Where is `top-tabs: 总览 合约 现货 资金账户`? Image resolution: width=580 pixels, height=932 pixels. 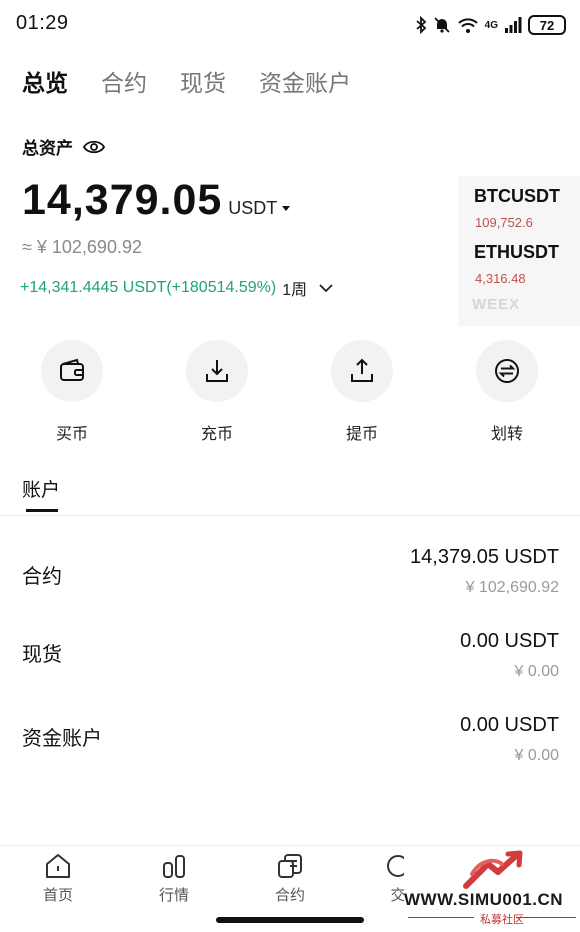
top-tabs: 总览 合约 现货 资金账户 is located at coordinates (186, 81).